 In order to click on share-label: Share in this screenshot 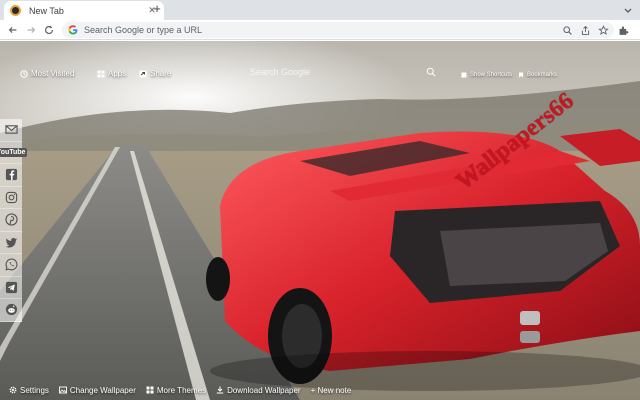, I will do `click(161, 73)`.